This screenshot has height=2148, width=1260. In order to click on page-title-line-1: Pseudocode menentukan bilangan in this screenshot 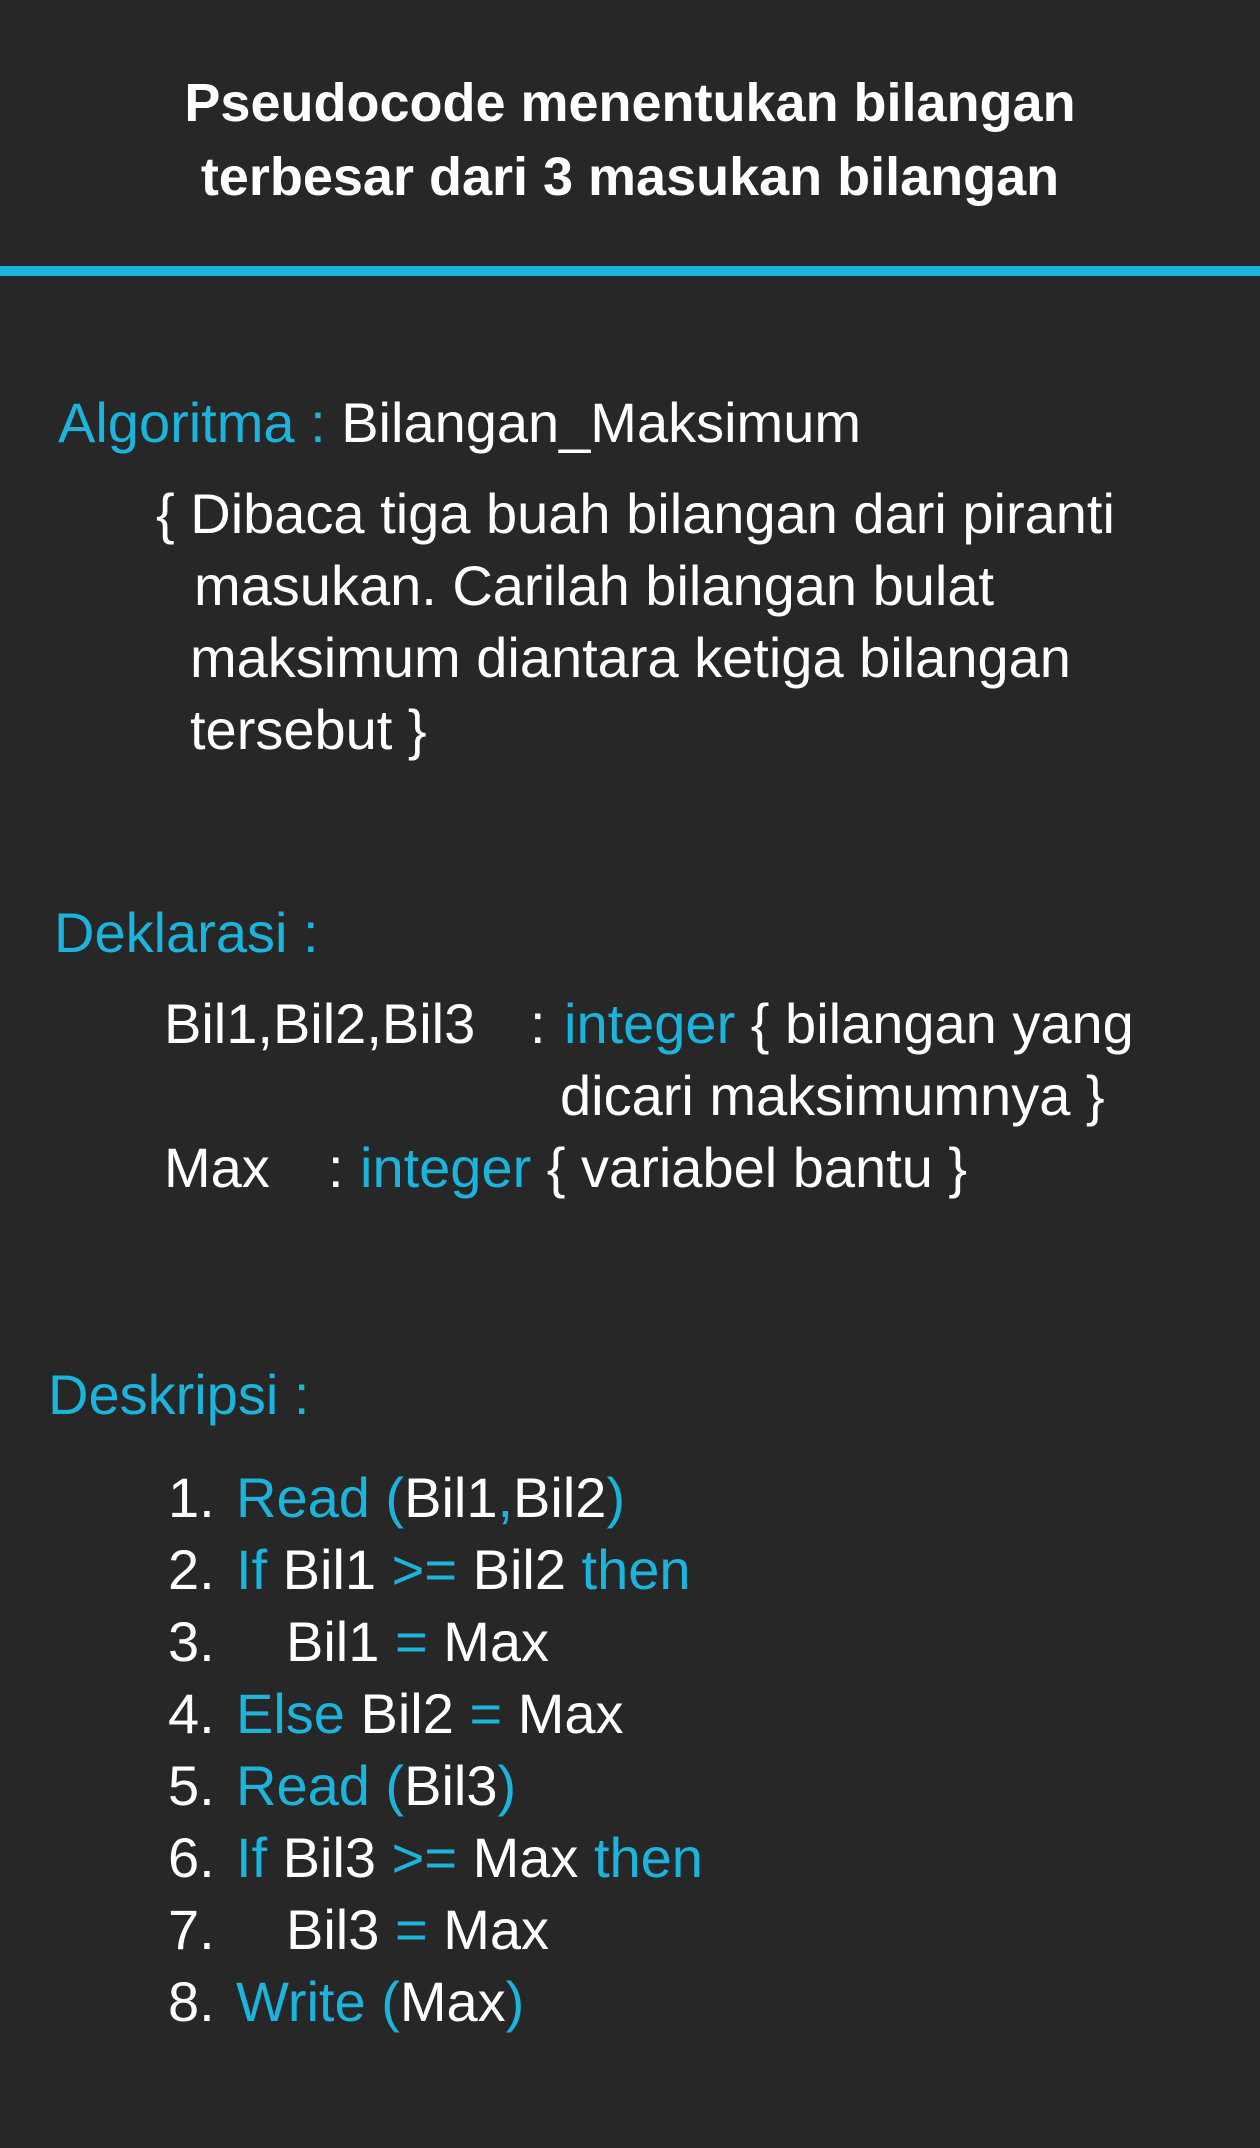, I will do `click(630, 103)`.